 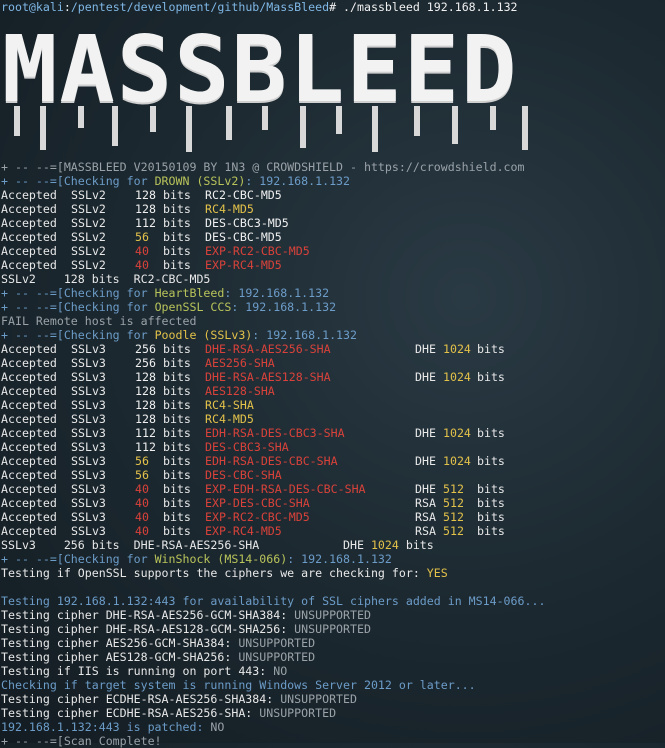 I want to click on patched-line: 192.168.1.132:443 is patched: NO, so click(x=113, y=727).